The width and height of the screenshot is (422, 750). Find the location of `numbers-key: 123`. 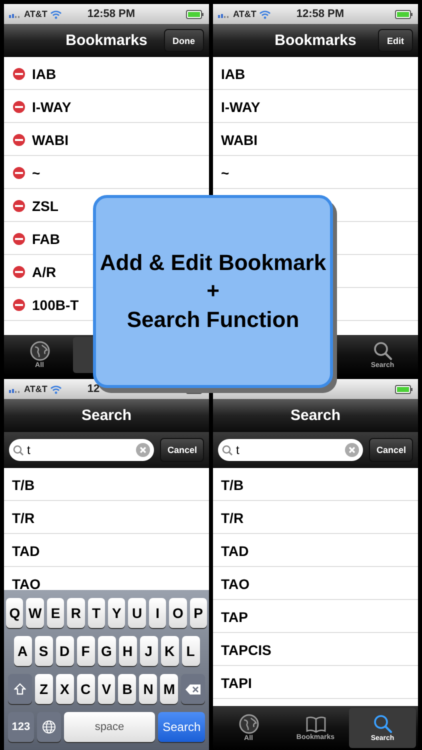

numbers-key: 123 is located at coordinates (21, 727).